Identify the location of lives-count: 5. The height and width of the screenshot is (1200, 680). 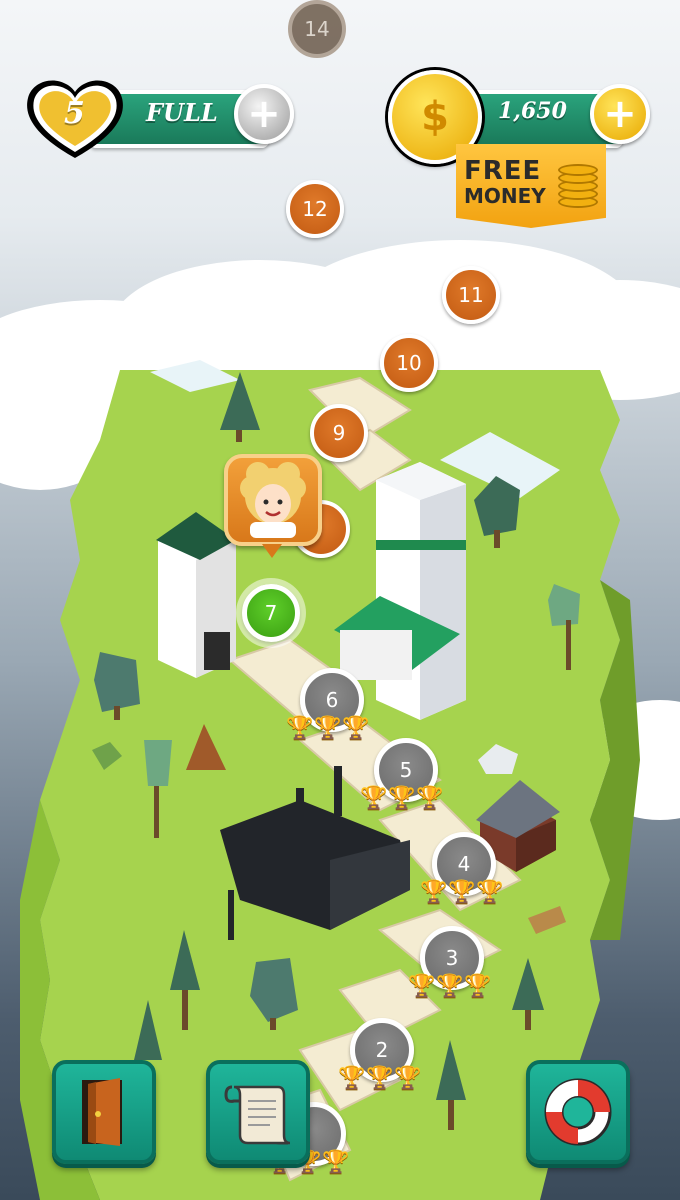
(74, 113).